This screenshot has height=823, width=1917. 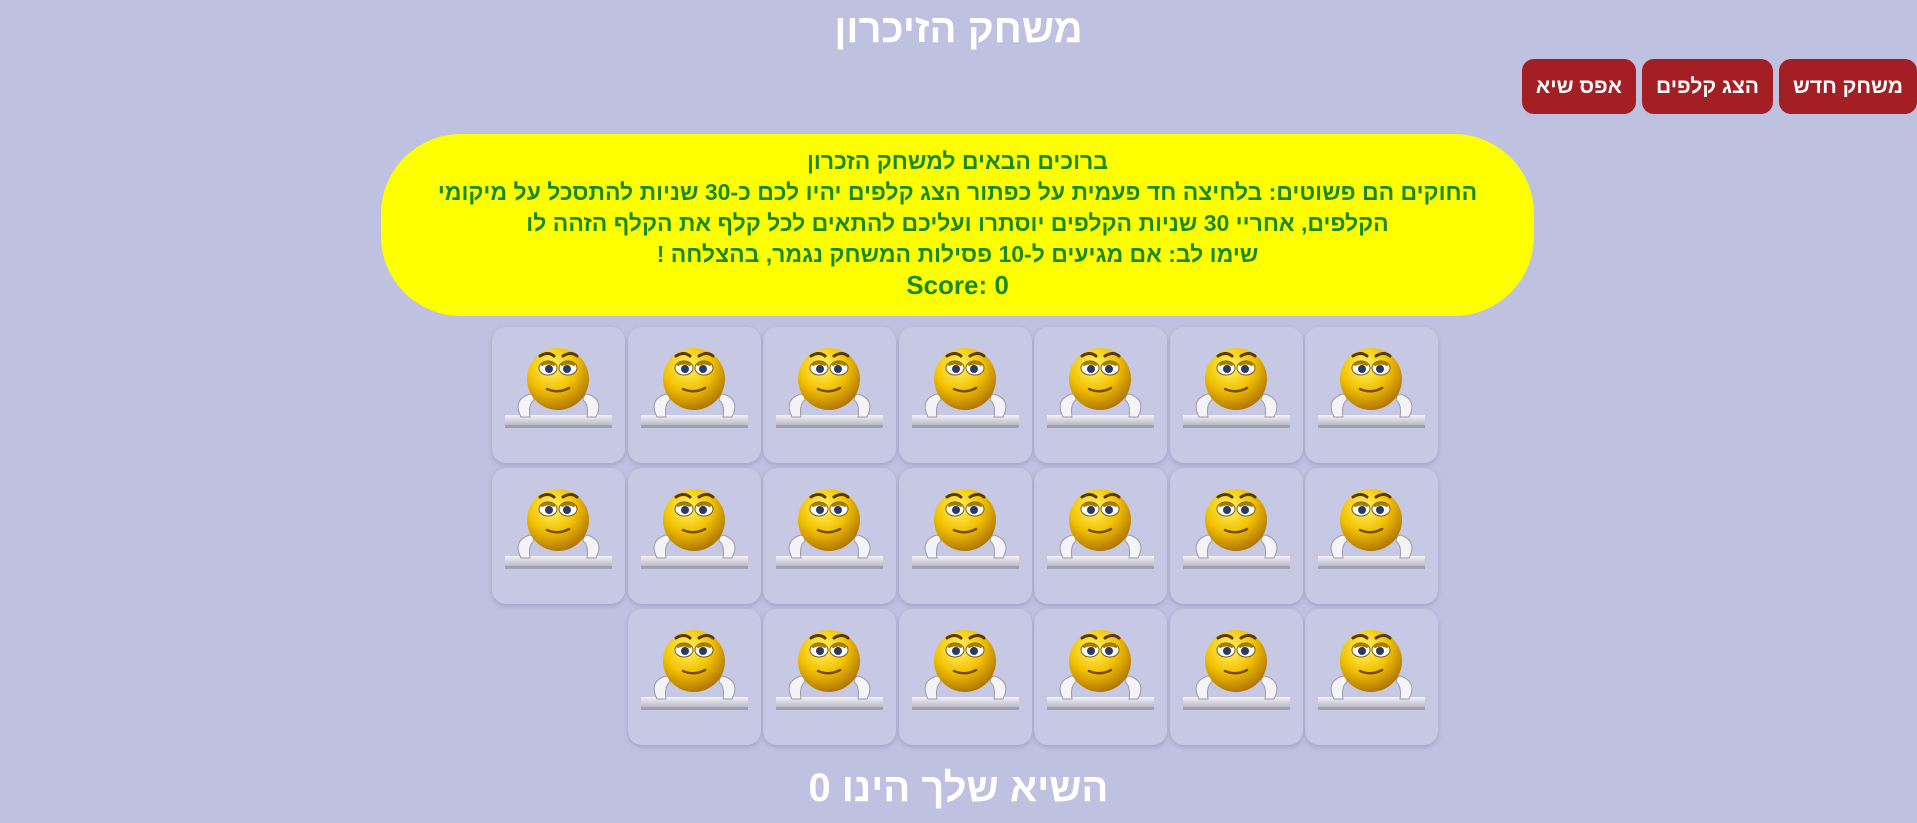 I want to click on toolbar: משחק חדש הצג קלפים אפס שיא, so click(x=1719, y=86).